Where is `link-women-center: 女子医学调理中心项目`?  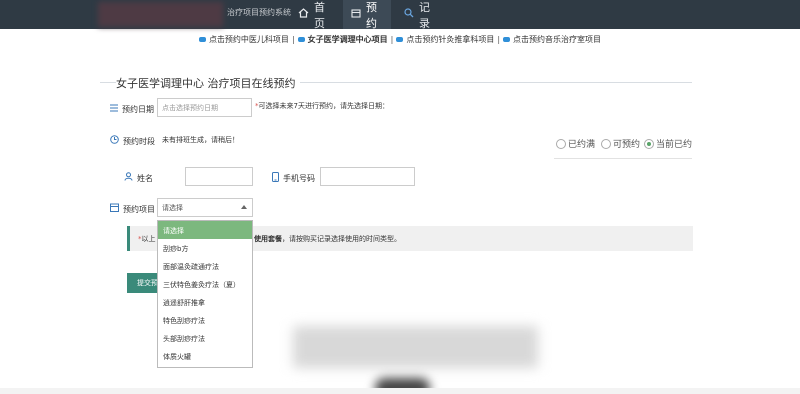
link-women-center: 女子医学调理中心项目 is located at coordinates (342, 39).